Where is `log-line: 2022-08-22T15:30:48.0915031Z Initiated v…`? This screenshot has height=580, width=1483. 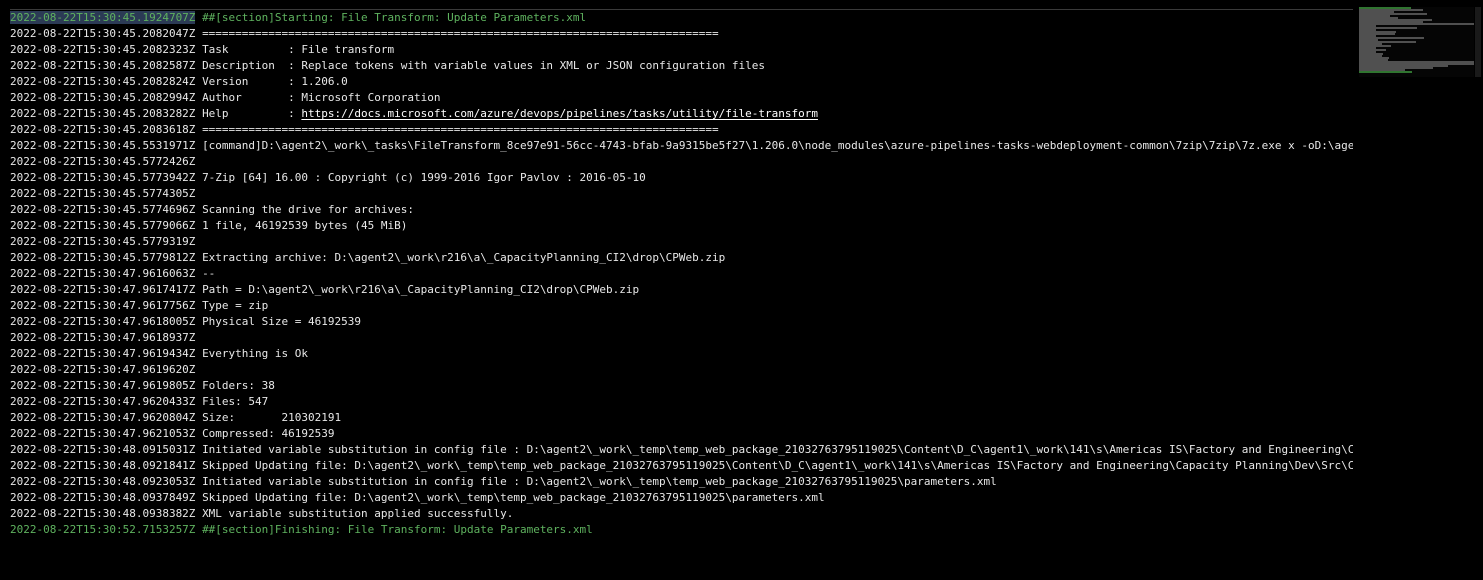
log-line: 2022-08-22T15:30:48.0915031Z Initiated v… is located at coordinates (681, 450).